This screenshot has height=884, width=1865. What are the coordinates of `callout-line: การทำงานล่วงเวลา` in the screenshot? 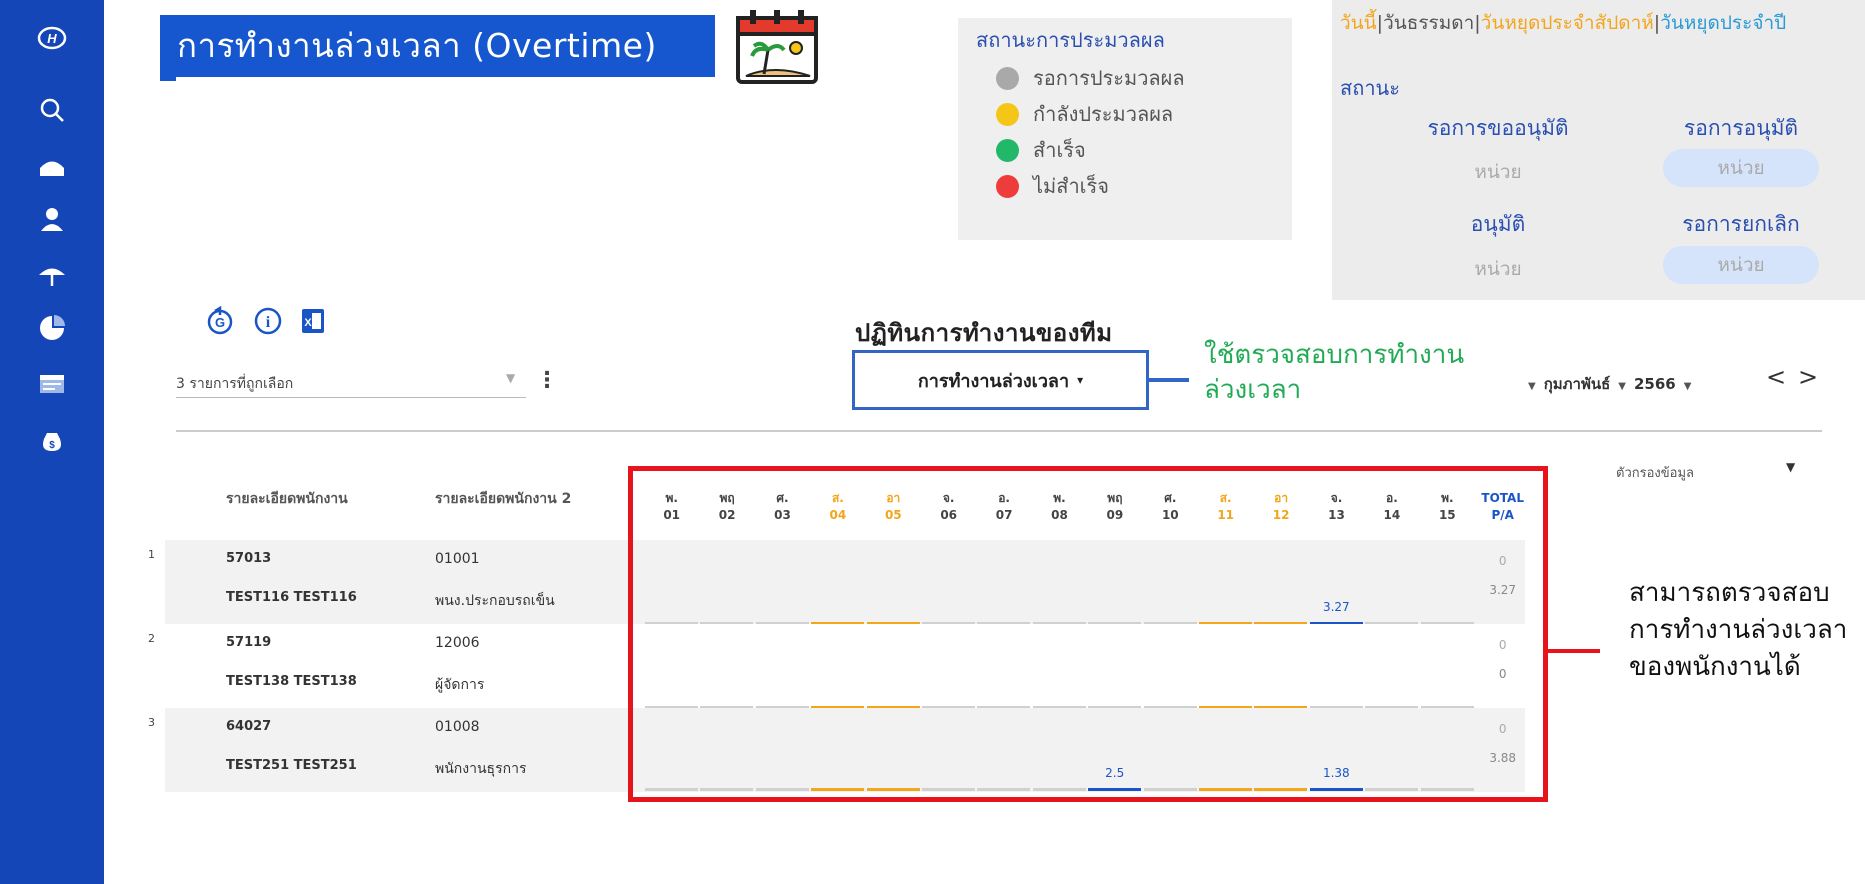 It's located at (1738, 630).